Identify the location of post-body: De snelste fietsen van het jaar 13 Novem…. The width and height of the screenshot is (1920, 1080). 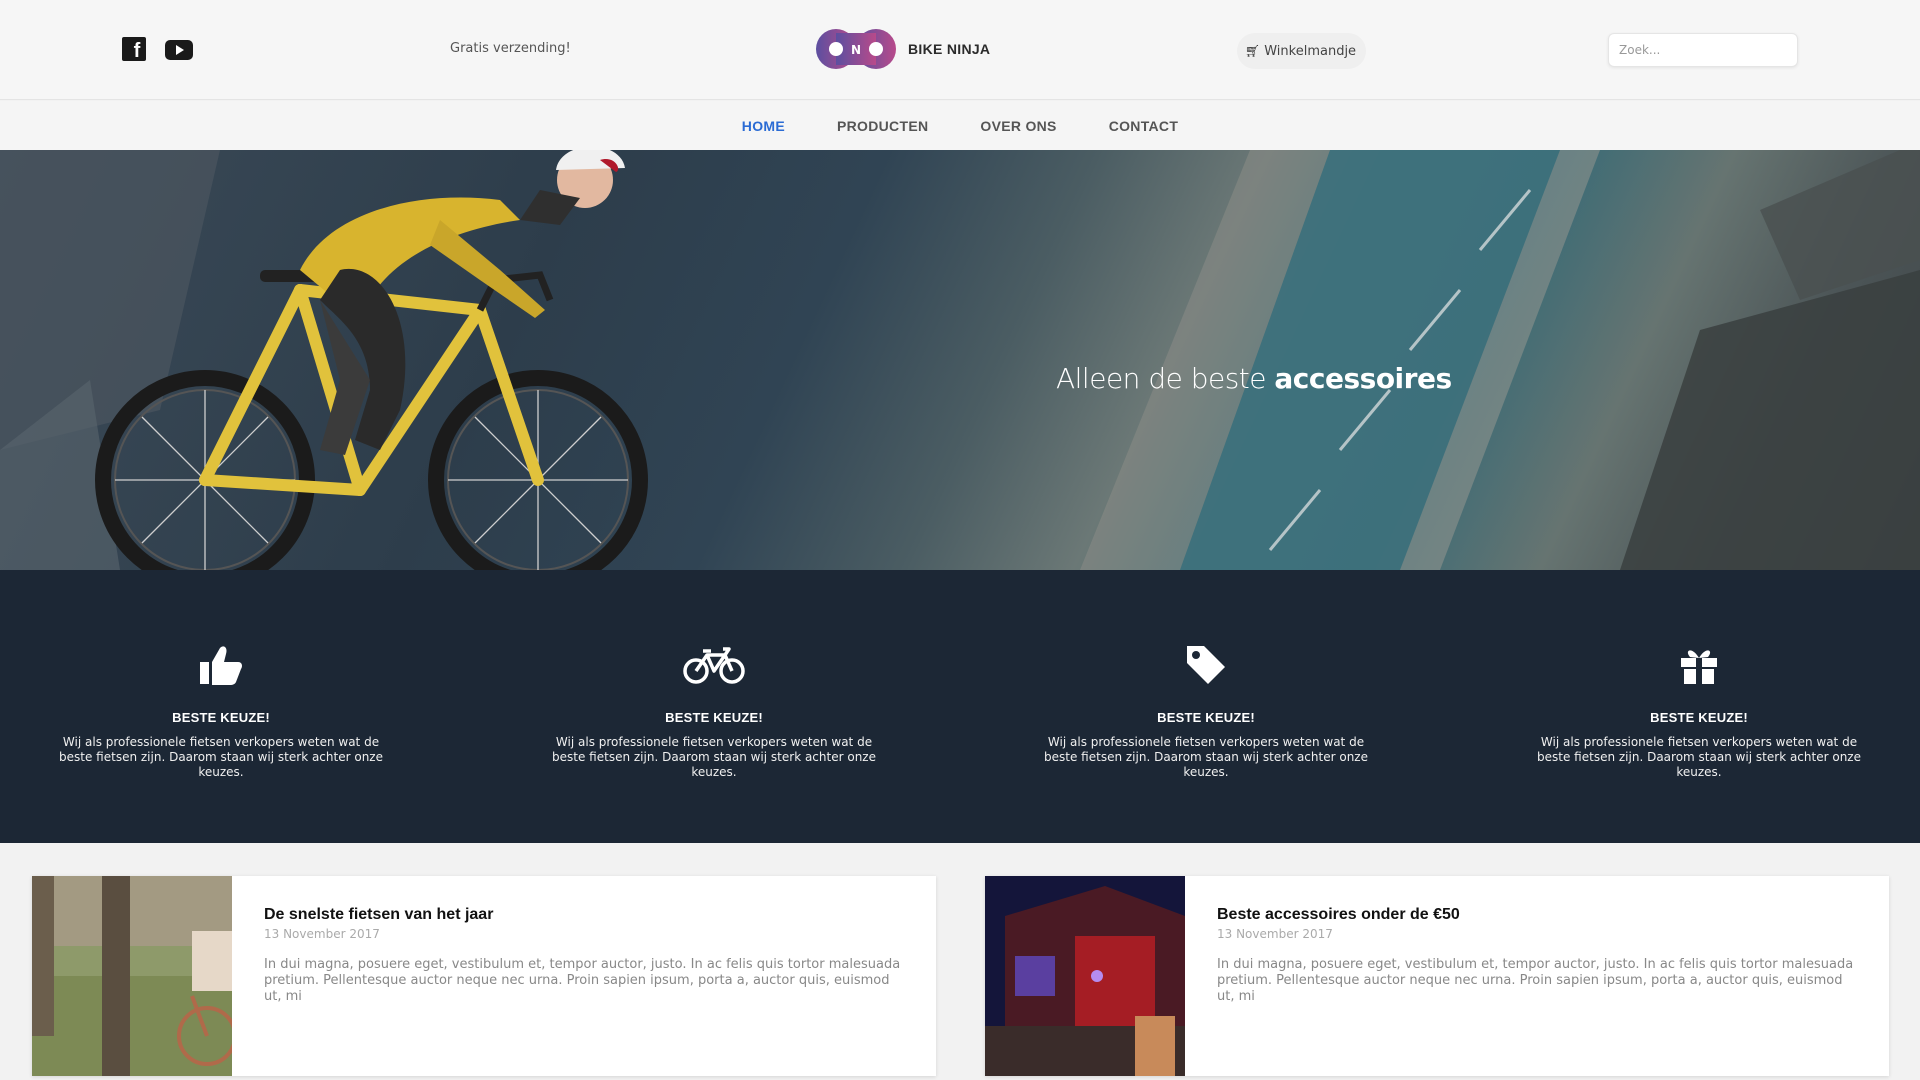
(584, 955).